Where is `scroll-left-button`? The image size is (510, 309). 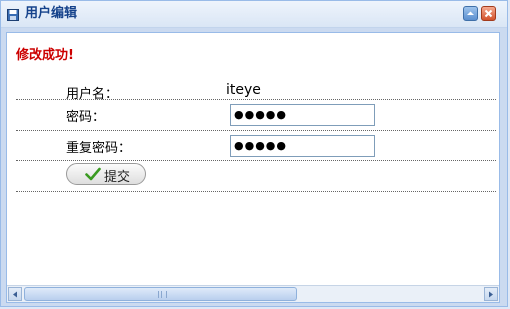
scroll-left-button is located at coordinates (15, 294).